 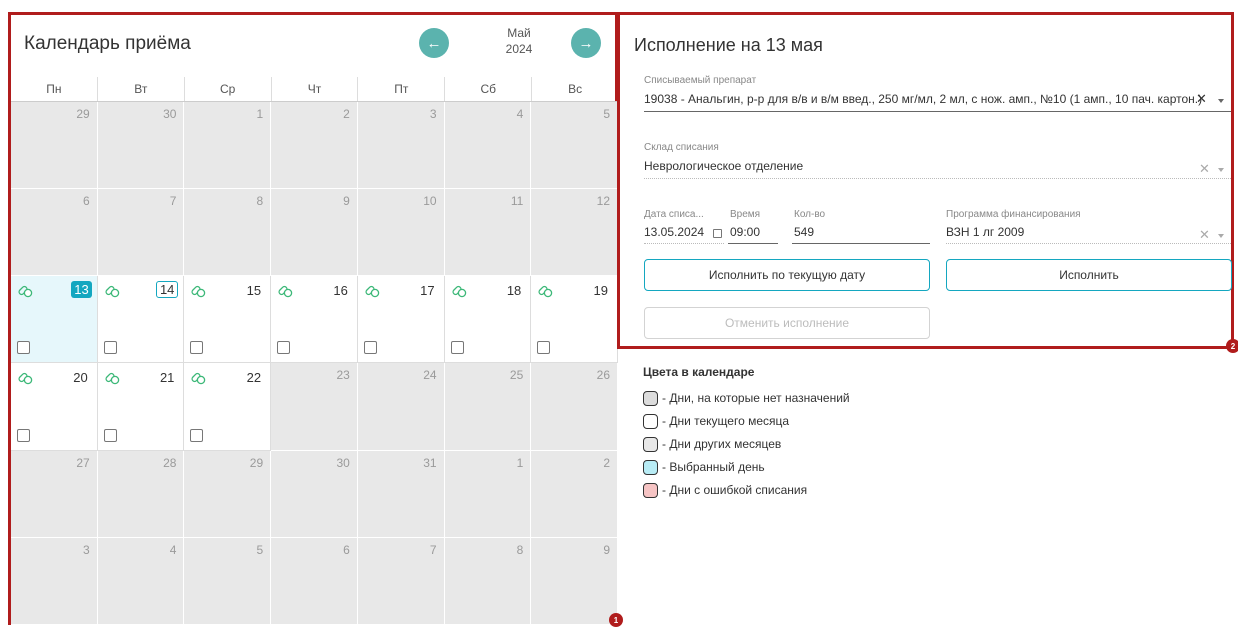 What do you see at coordinates (520, 114) in the screenshot?
I see `day-number: 4` at bounding box center [520, 114].